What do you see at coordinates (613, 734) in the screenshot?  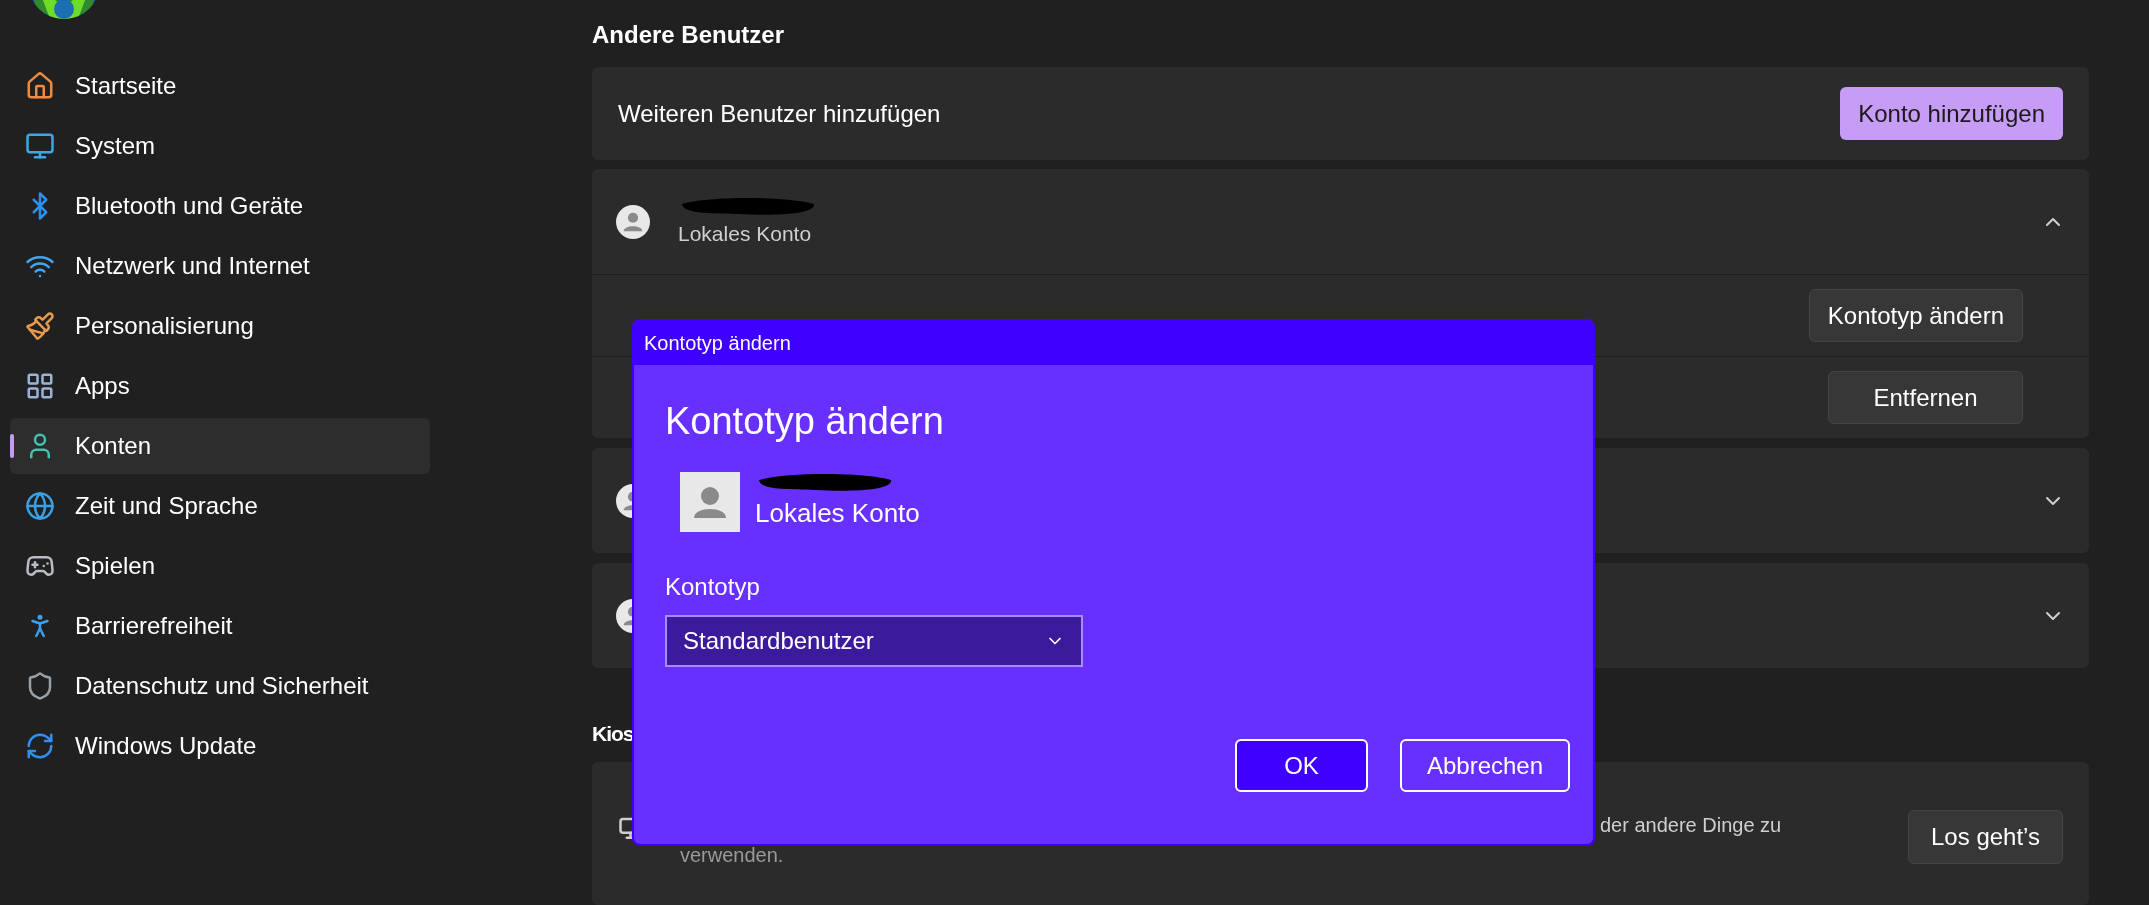 I see `section-title: Kios` at bounding box center [613, 734].